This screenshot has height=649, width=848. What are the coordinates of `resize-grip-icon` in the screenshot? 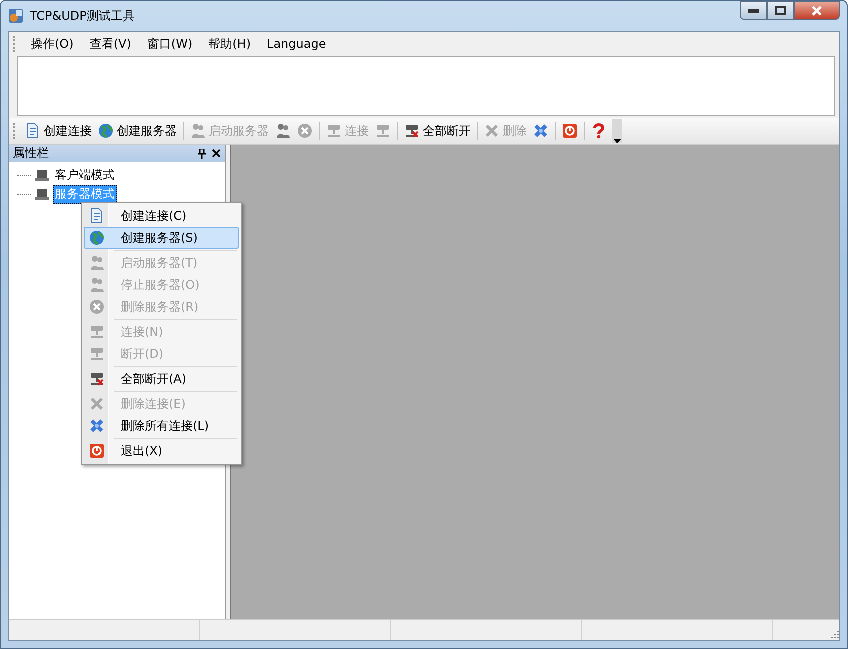 It's located at (834, 635).